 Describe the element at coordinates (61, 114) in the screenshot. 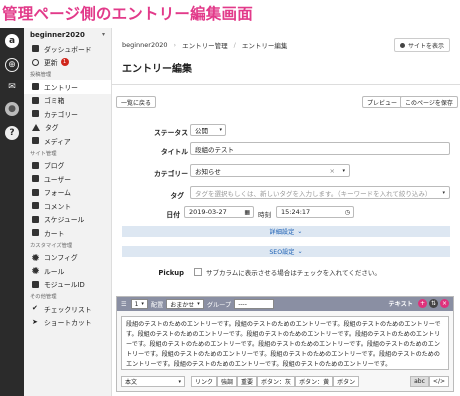

I see `sidebar-item-label: カテゴリー` at that location.